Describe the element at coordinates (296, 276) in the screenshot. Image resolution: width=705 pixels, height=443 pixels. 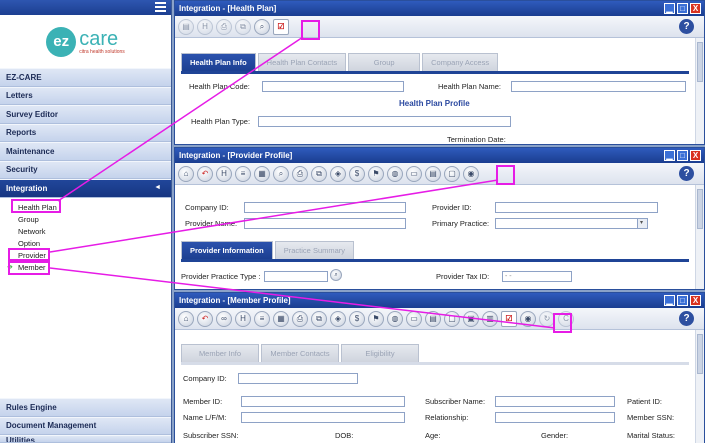
I see `practice-type-input` at that location.